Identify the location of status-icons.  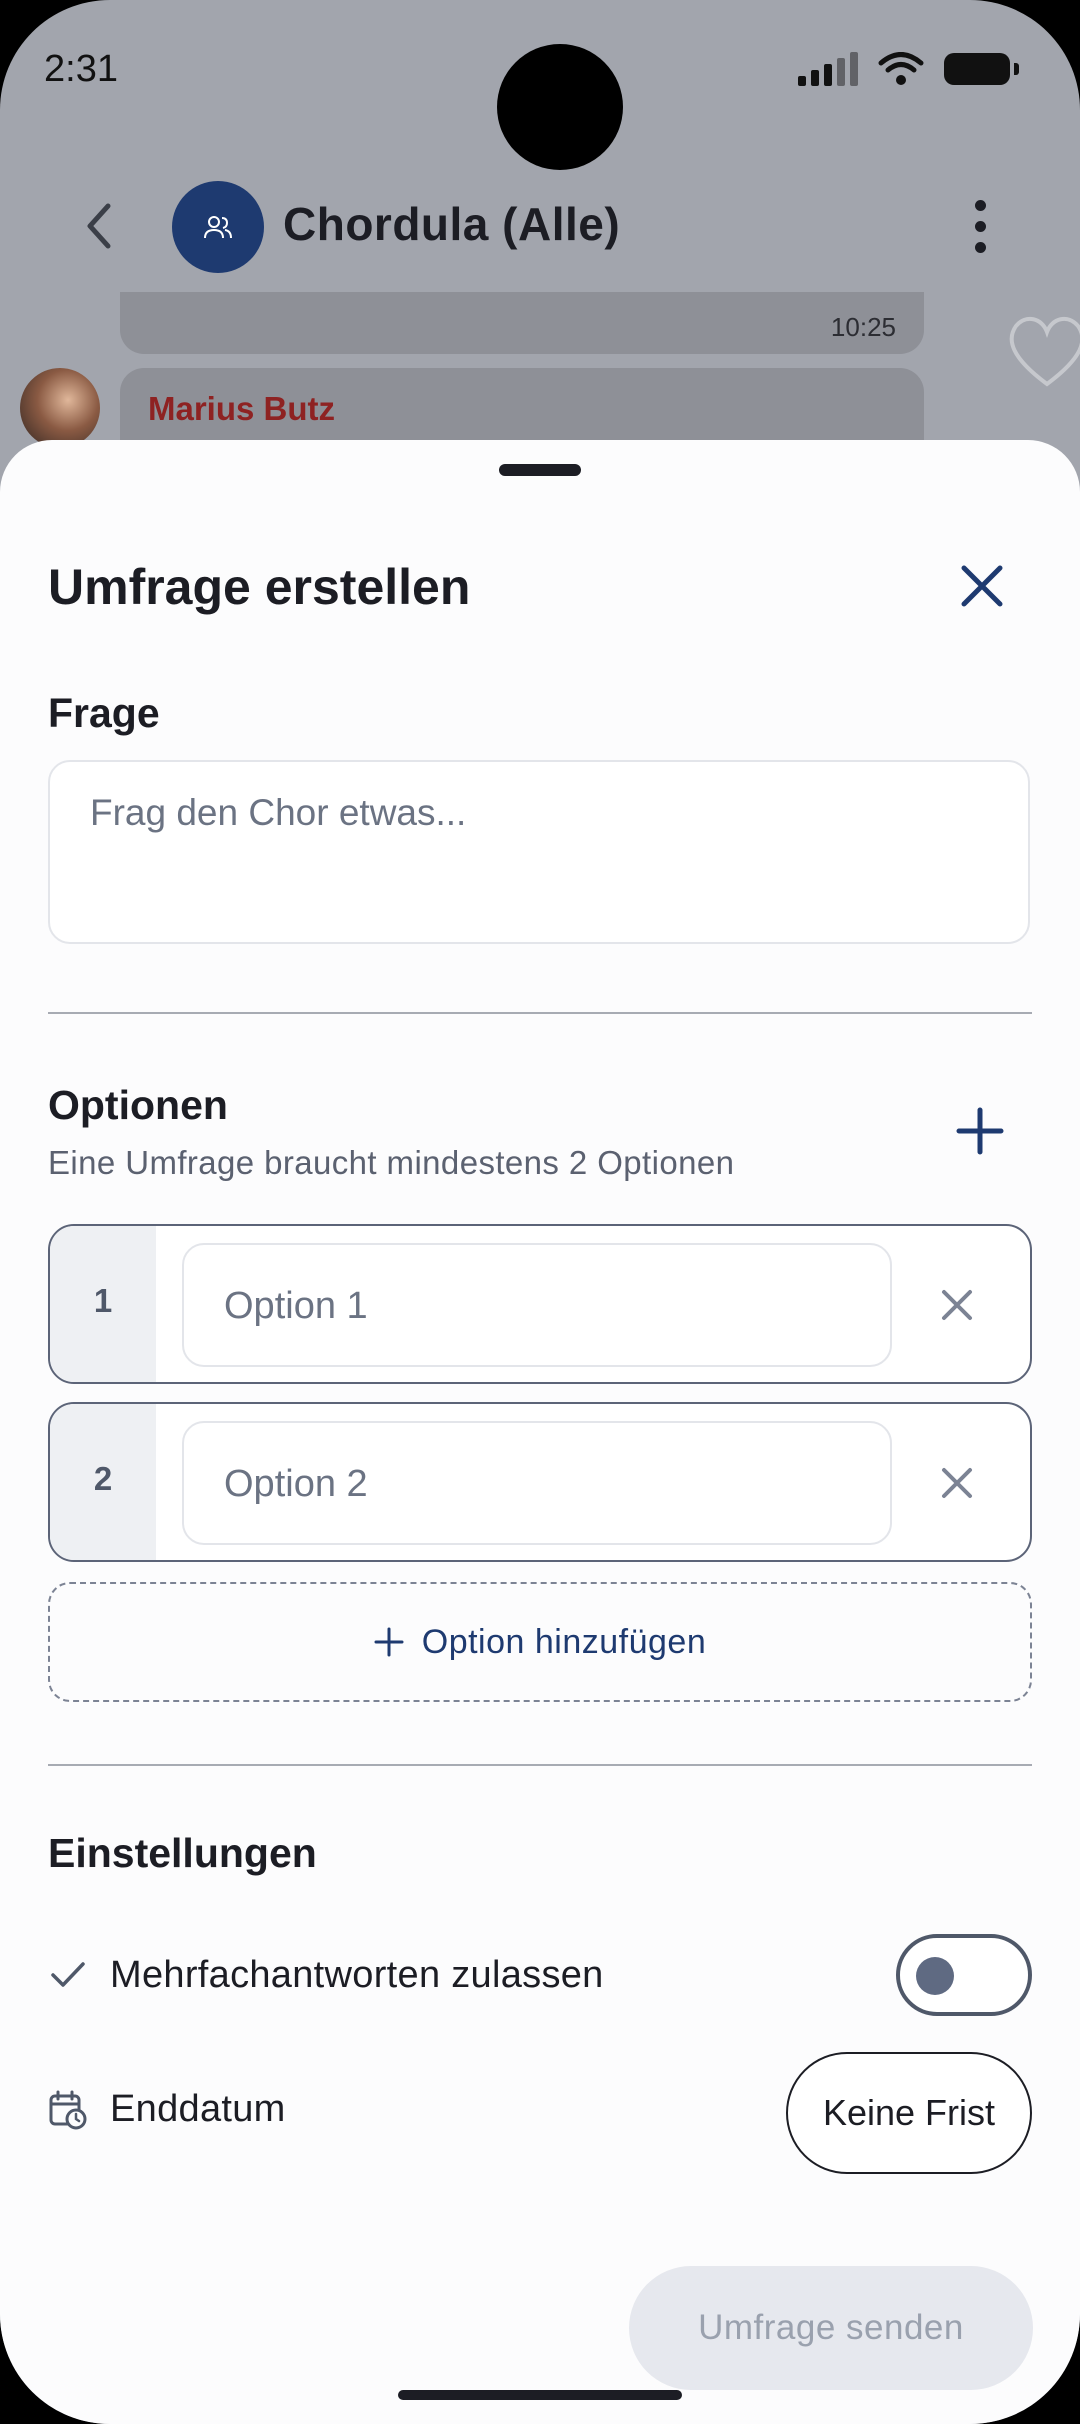
(908, 69).